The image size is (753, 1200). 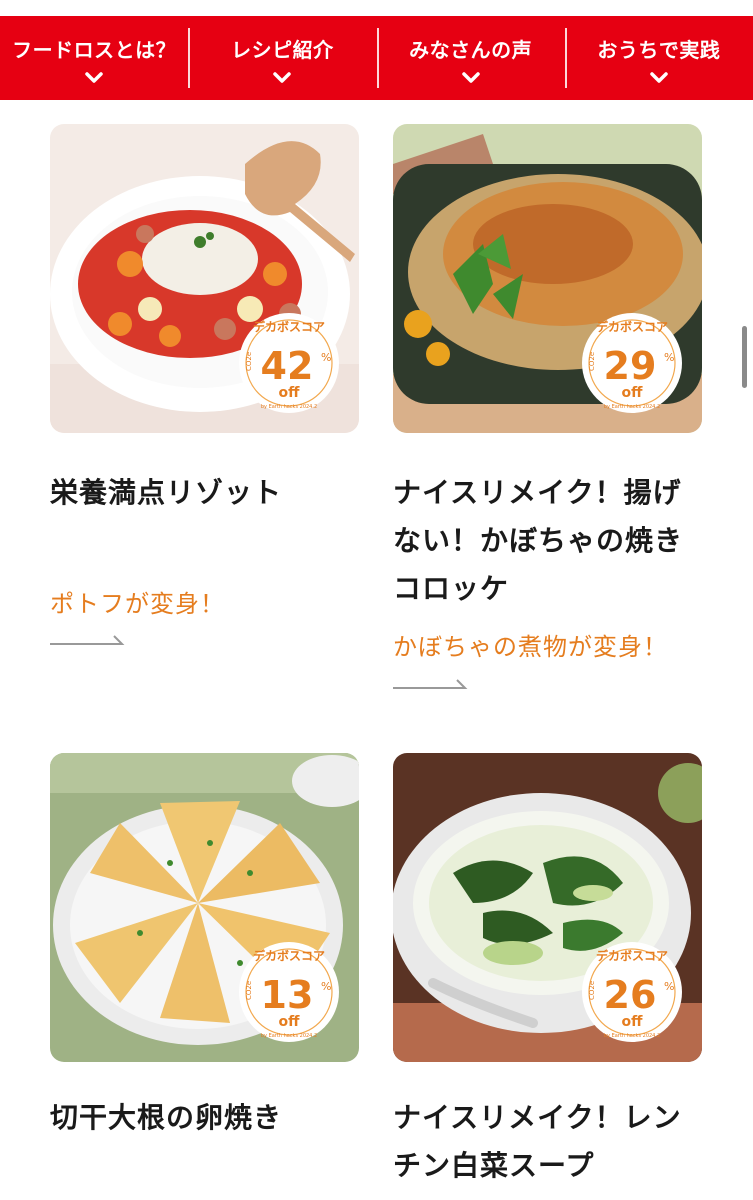 What do you see at coordinates (547, 541) in the screenshot?
I see `recipe-title: ナイスリメイク！揚げない！かぼちゃの焼きコロッケ` at bounding box center [547, 541].